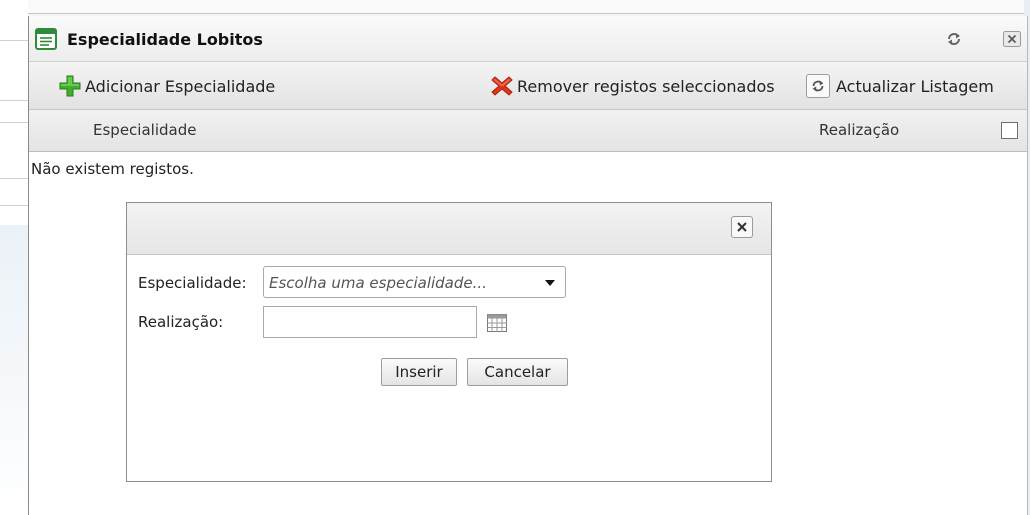 Image resolution: width=1030 pixels, height=515 pixels. I want to click on insert-button: Inserir, so click(419, 372).